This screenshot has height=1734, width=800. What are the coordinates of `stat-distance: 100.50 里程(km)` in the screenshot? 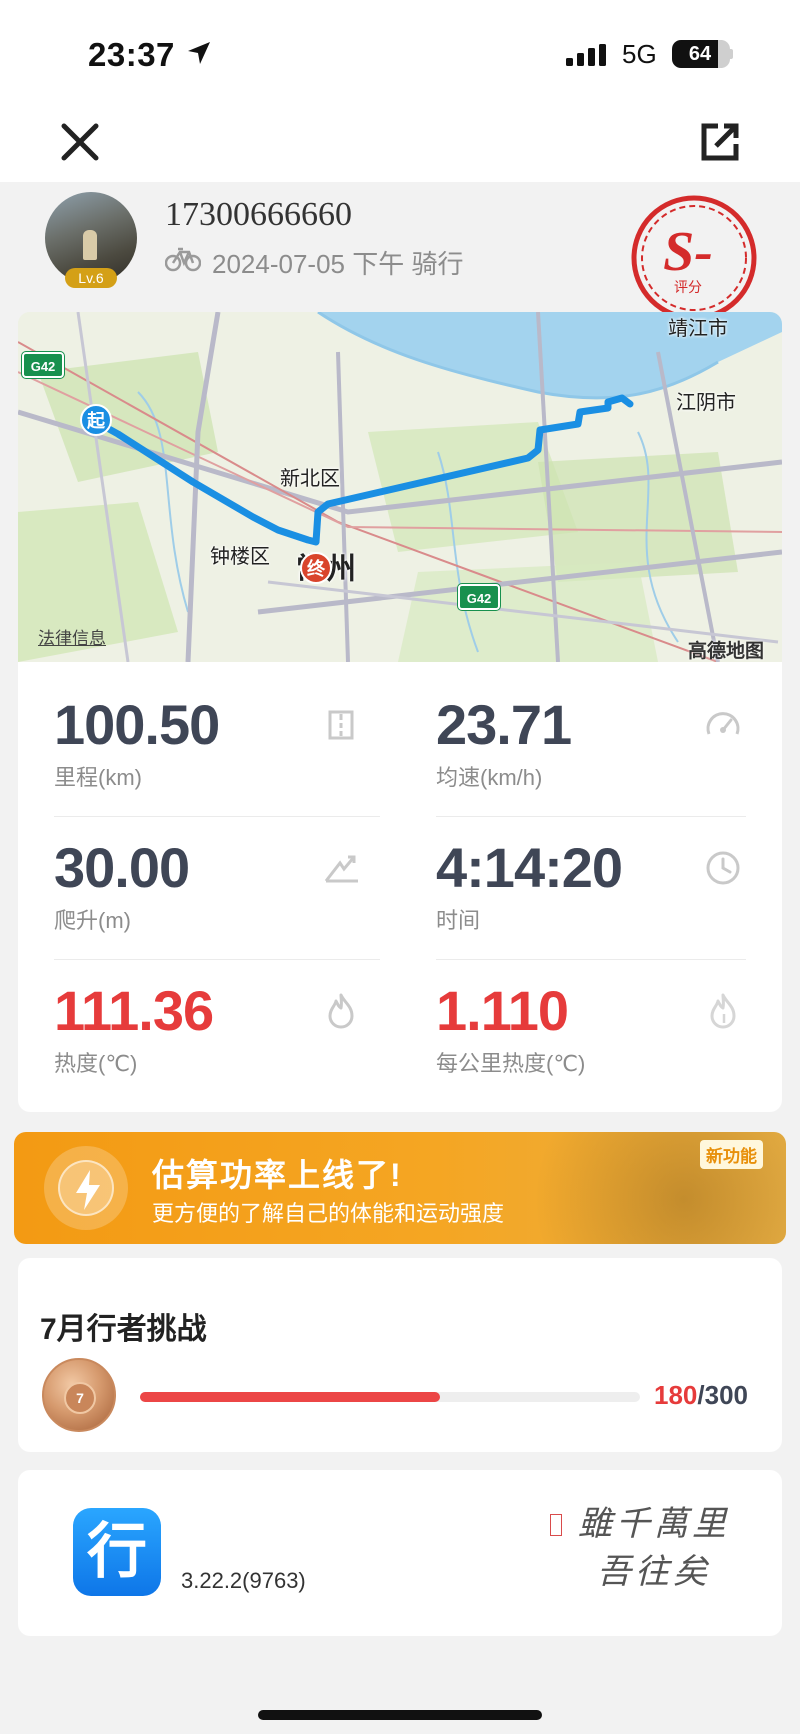 It's located at (209, 732).